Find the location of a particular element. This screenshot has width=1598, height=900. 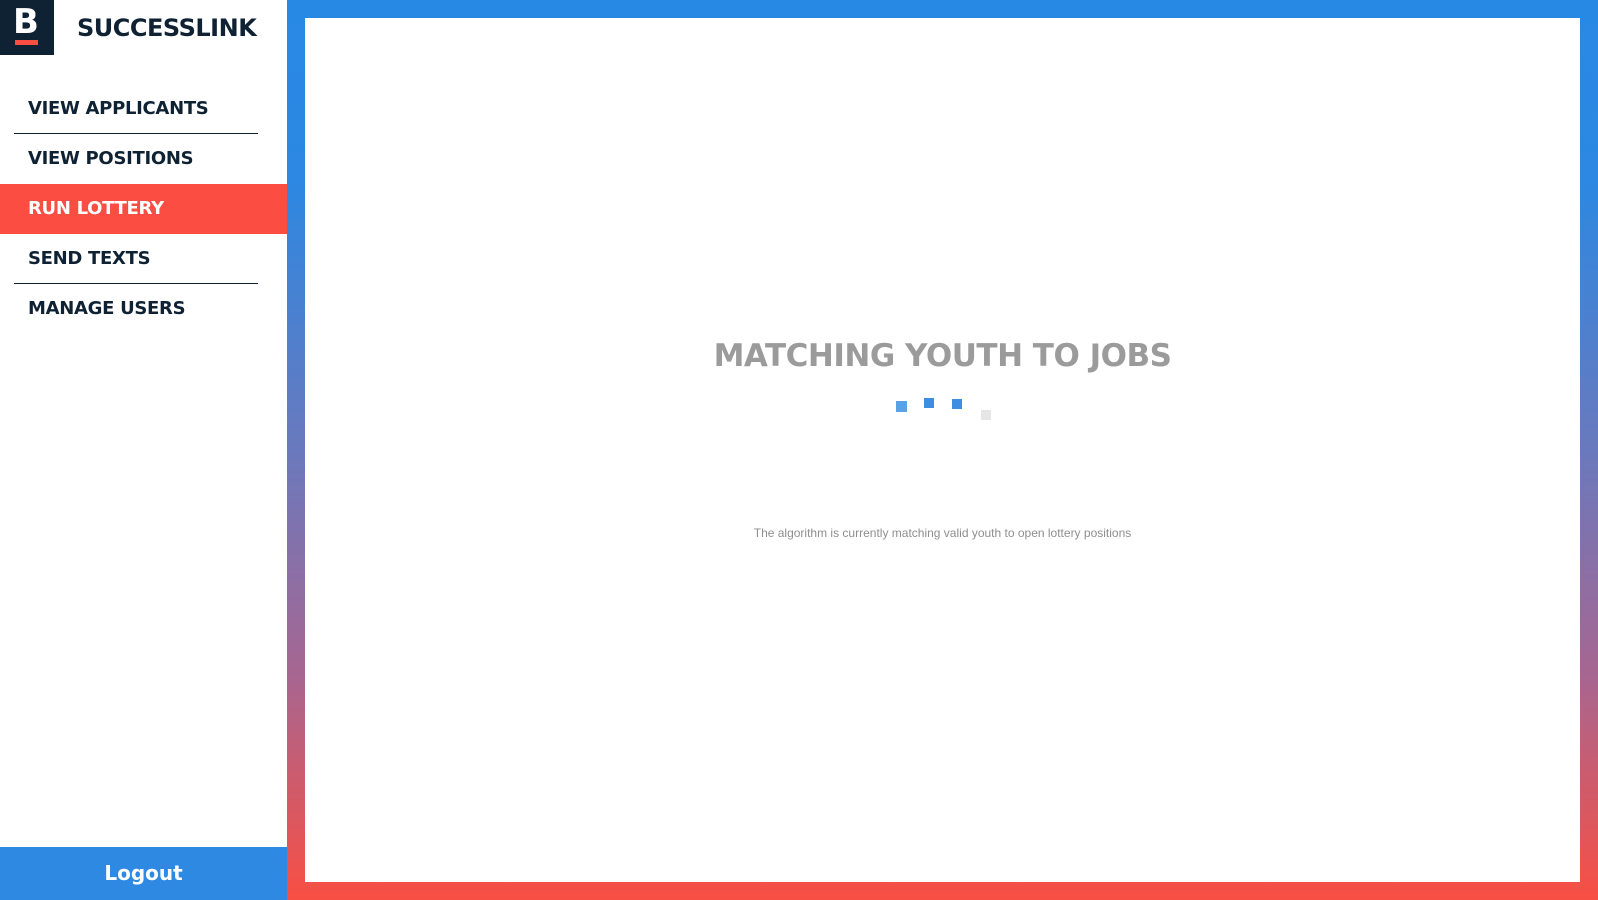

sidebar-item-manage-users: MANAGE USERS is located at coordinates (143, 309).